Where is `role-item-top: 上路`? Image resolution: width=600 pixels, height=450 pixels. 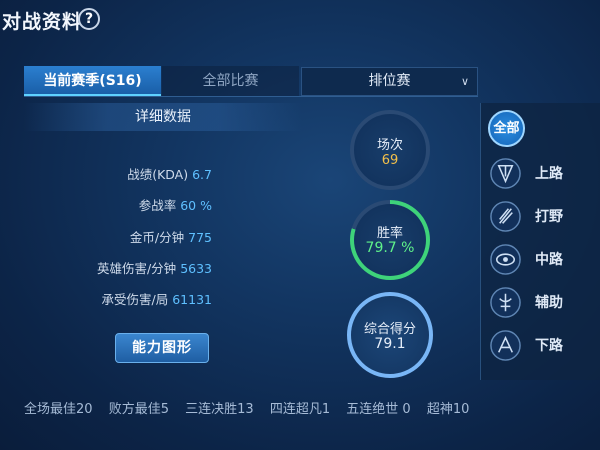 role-item-top: 上路 is located at coordinates (540, 173).